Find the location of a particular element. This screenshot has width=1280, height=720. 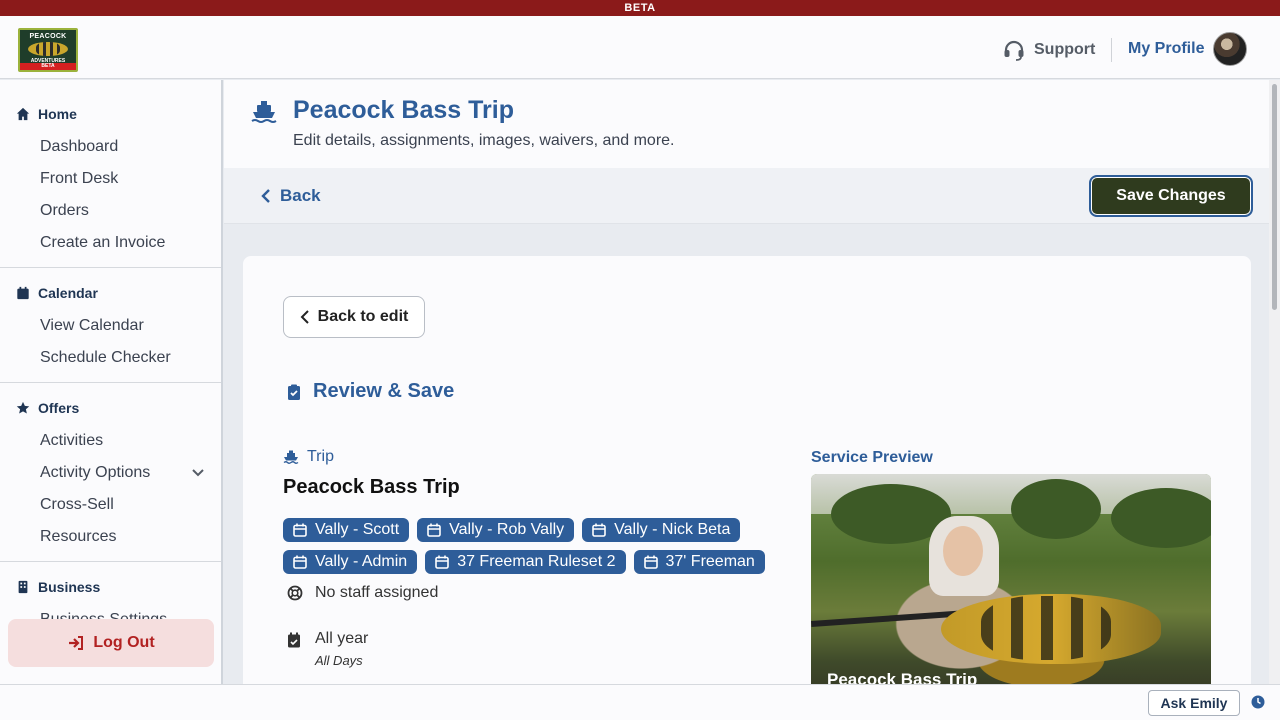

headset-icon is located at coordinates (1014, 50).